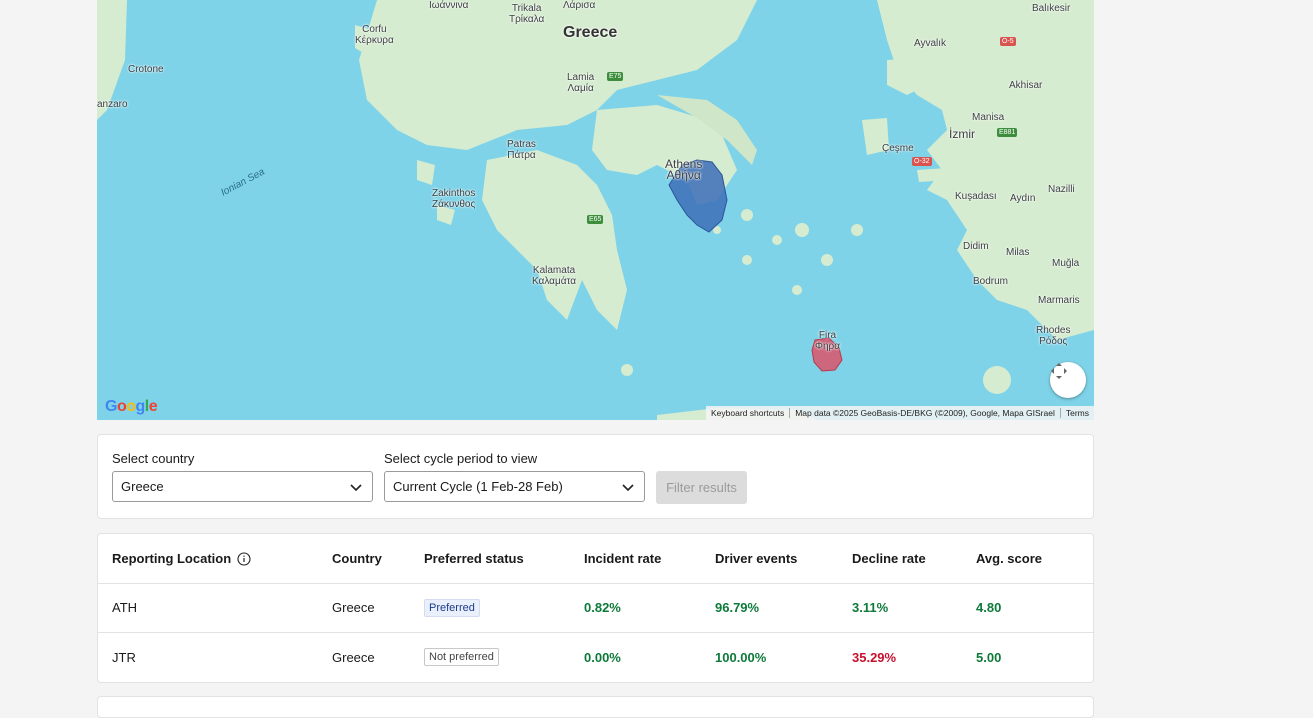  I want to click on fullscreen-icon, so click(1059, 371).